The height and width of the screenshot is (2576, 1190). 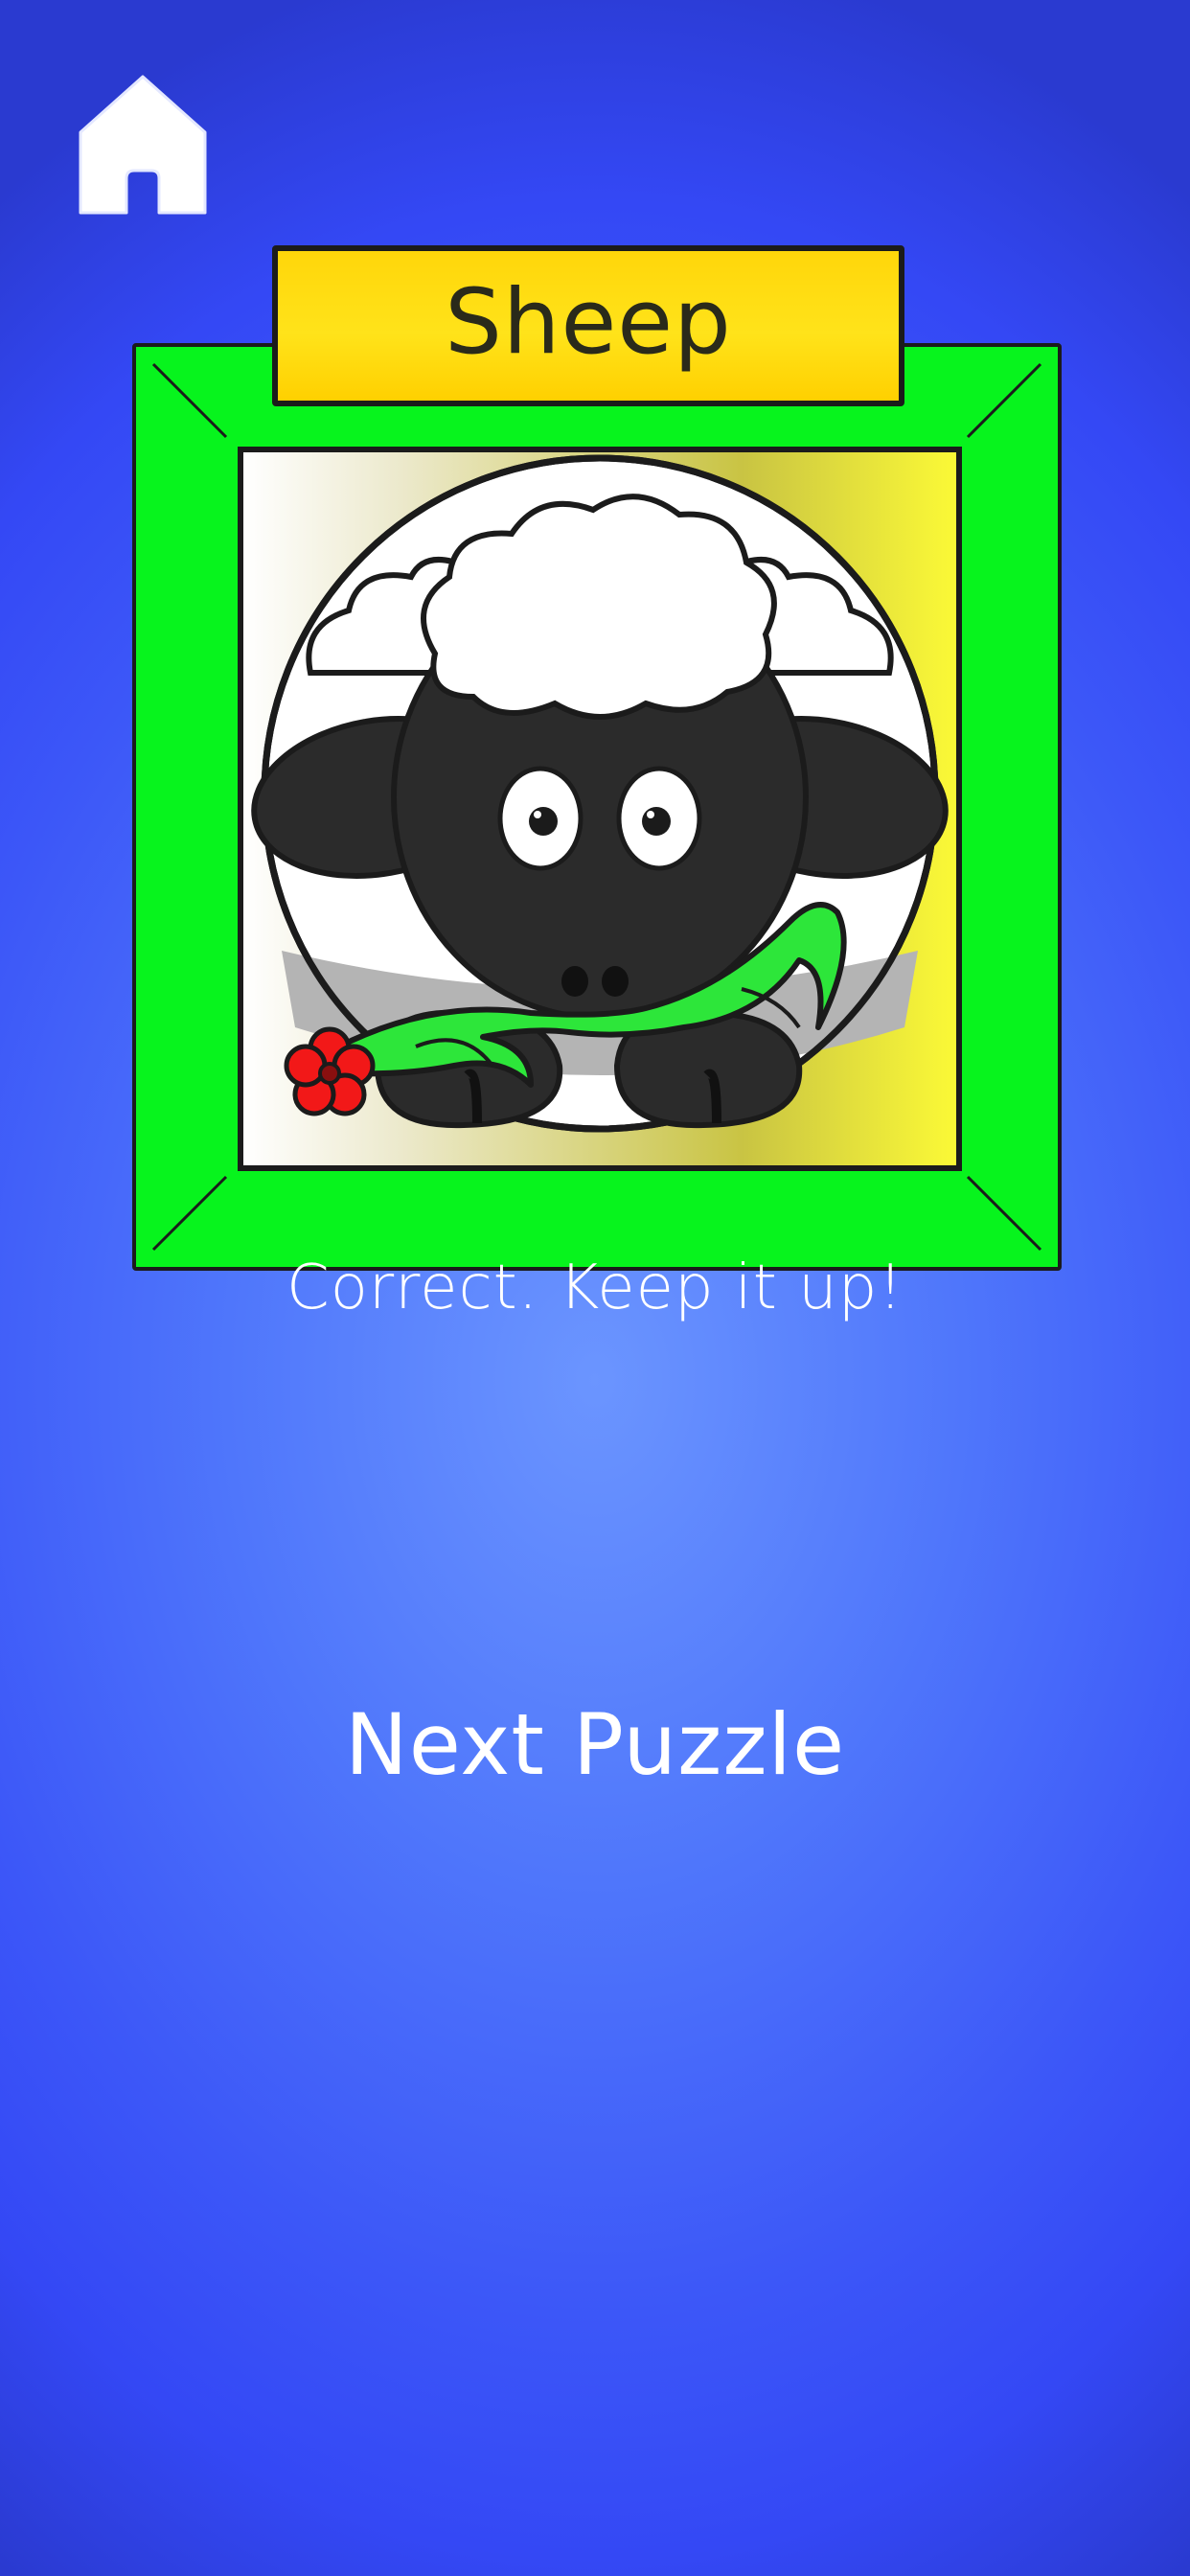 I want to click on title-plate: Sheep, so click(x=588, y=325).